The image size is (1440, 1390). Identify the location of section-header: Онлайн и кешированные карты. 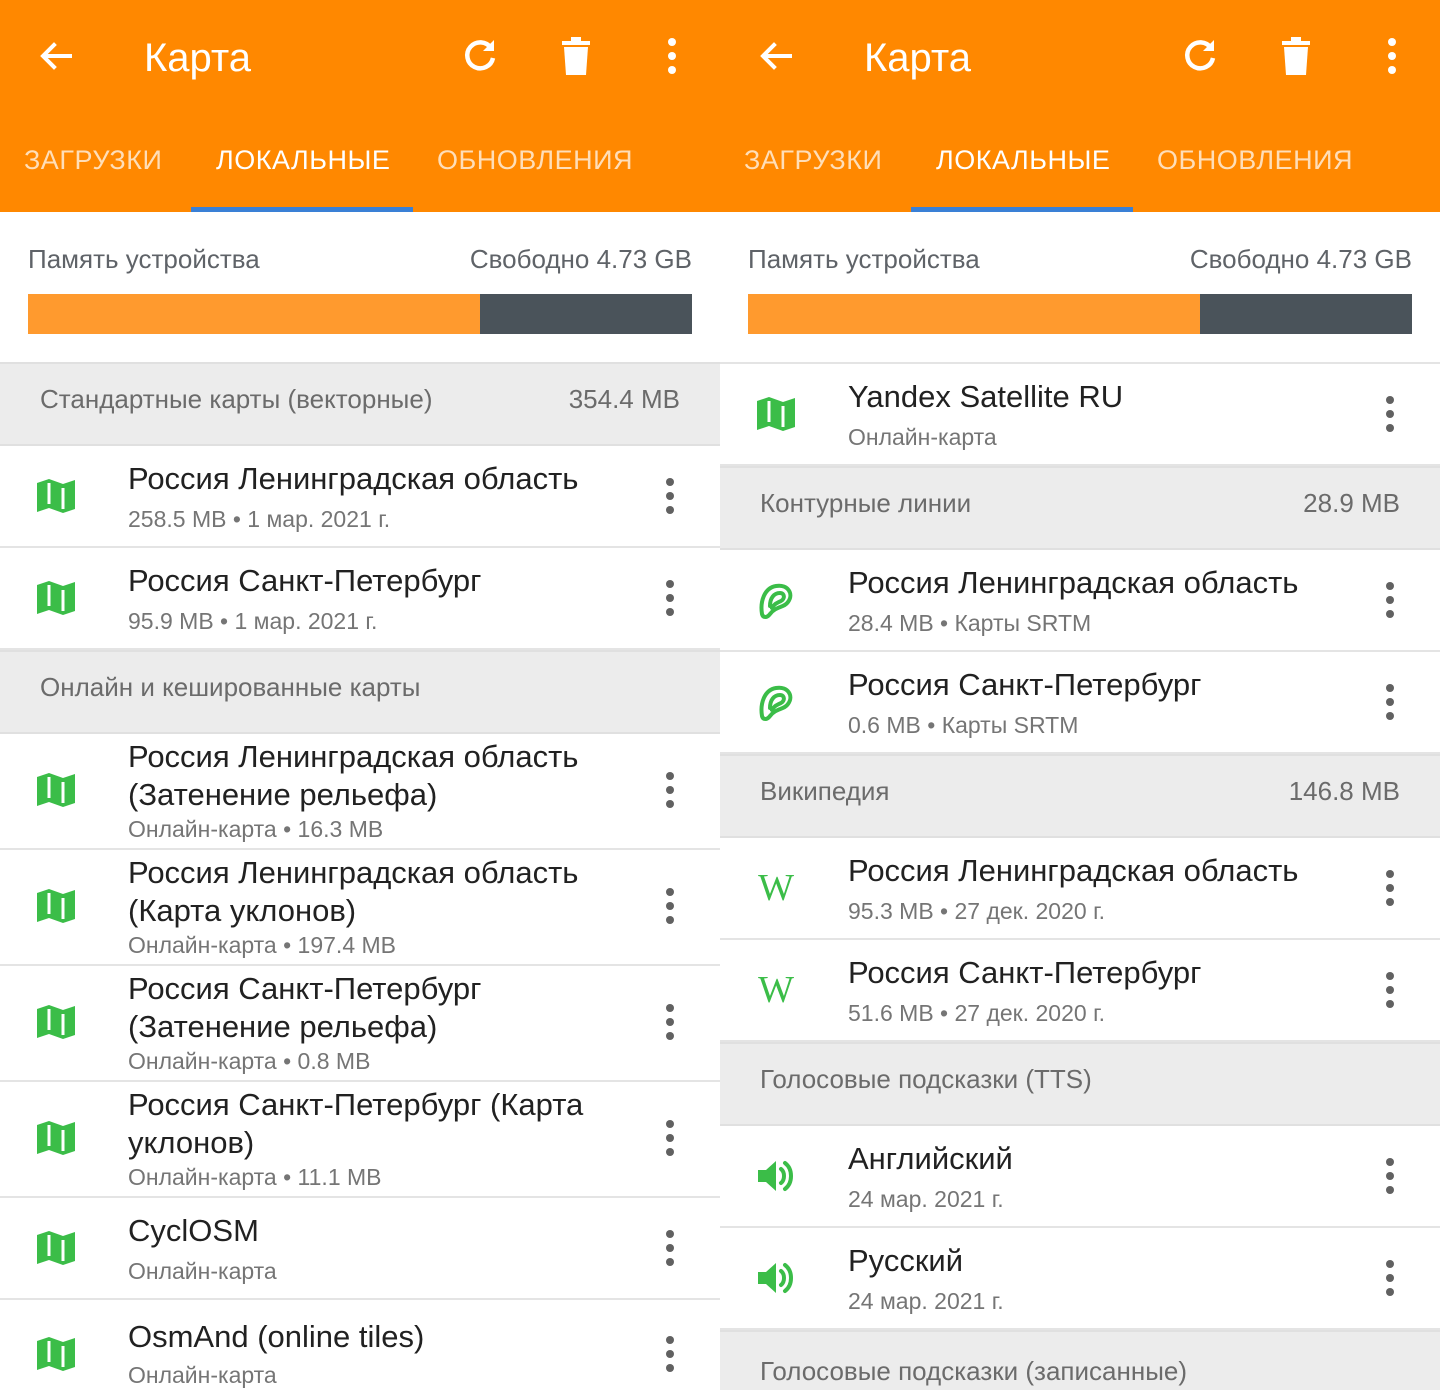
(360, 692).